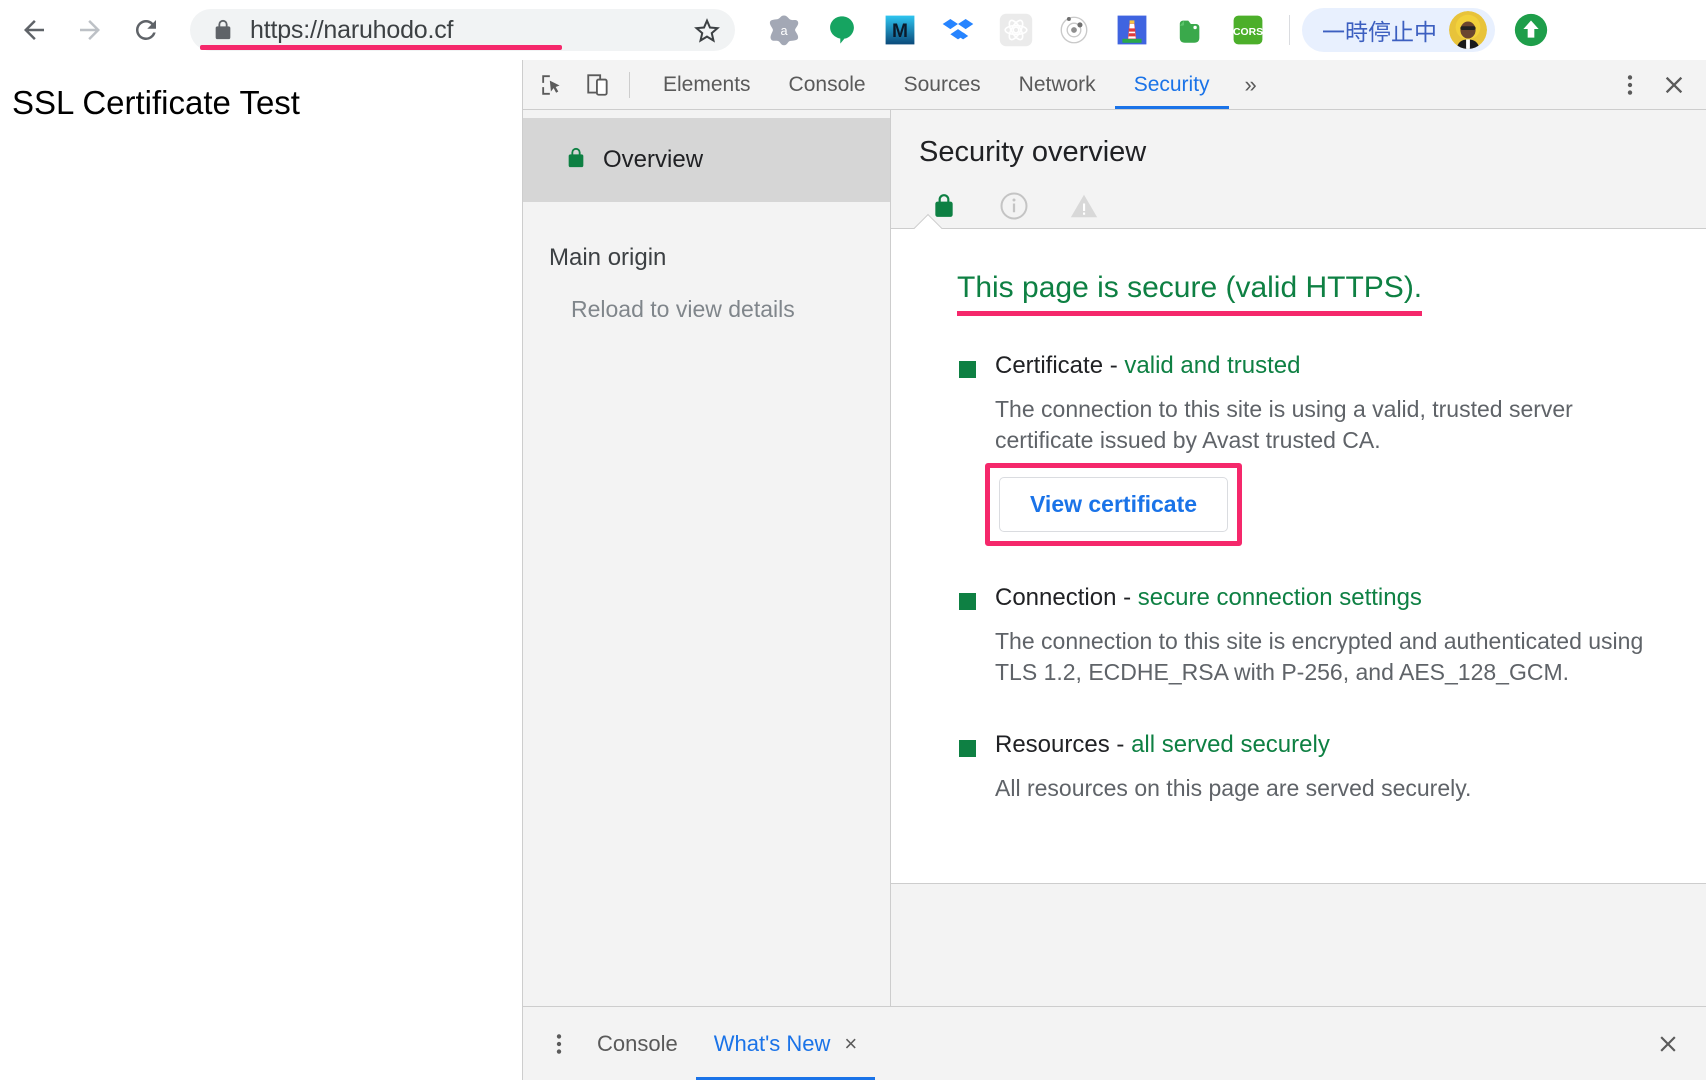 This screenshot has height=1080, width=1706. I want to click on devtools-close-icon, so click(1674, 85).